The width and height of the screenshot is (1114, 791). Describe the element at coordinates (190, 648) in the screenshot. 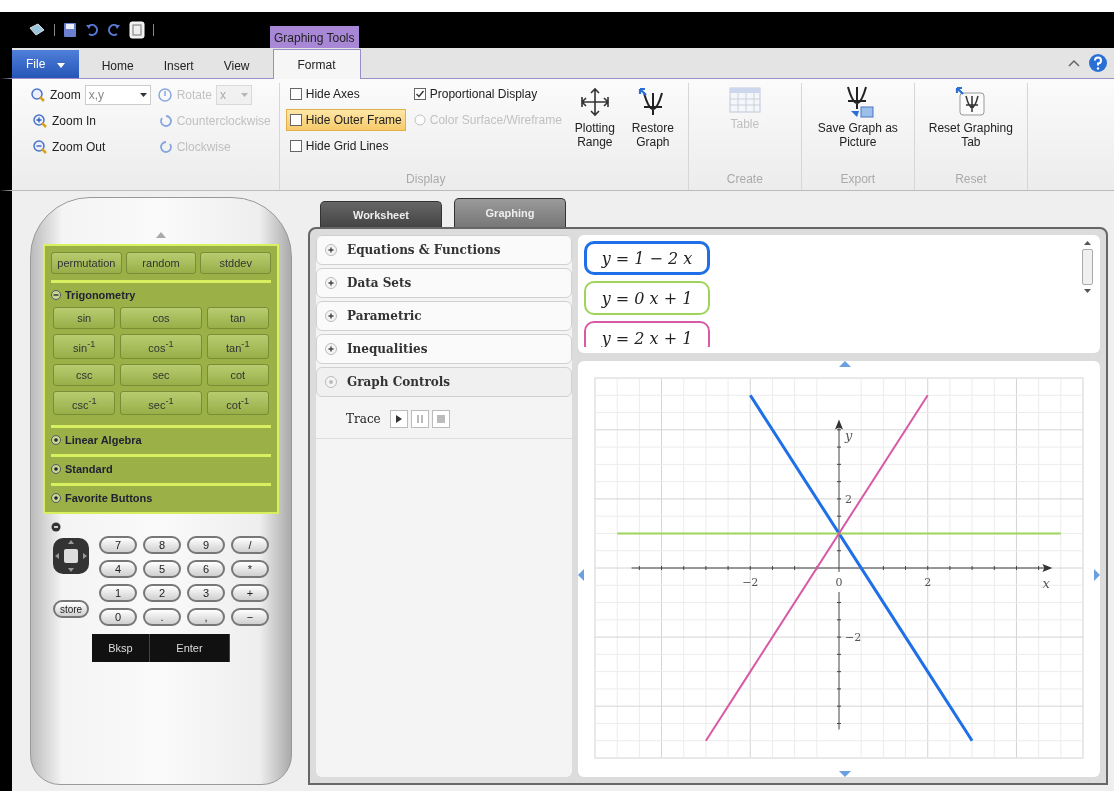

I see `calculator-key: Enter` at that location.